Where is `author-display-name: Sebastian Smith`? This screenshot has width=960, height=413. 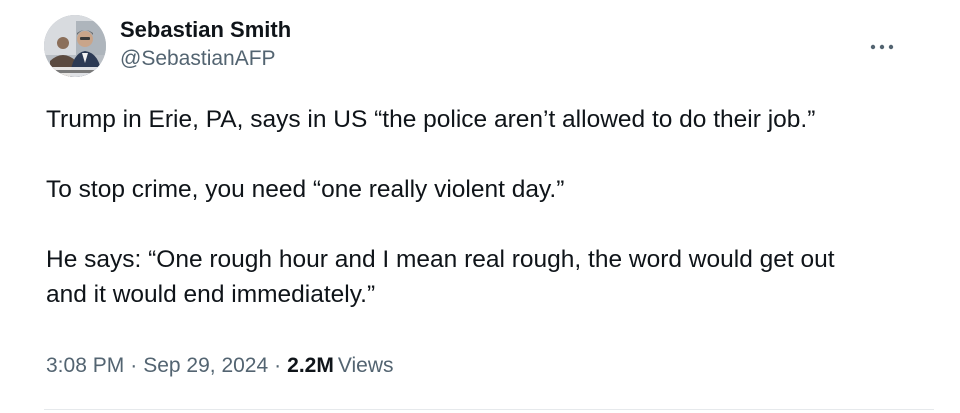
author-display-name: Sebastian Smith is located at coordinates (205, 30).